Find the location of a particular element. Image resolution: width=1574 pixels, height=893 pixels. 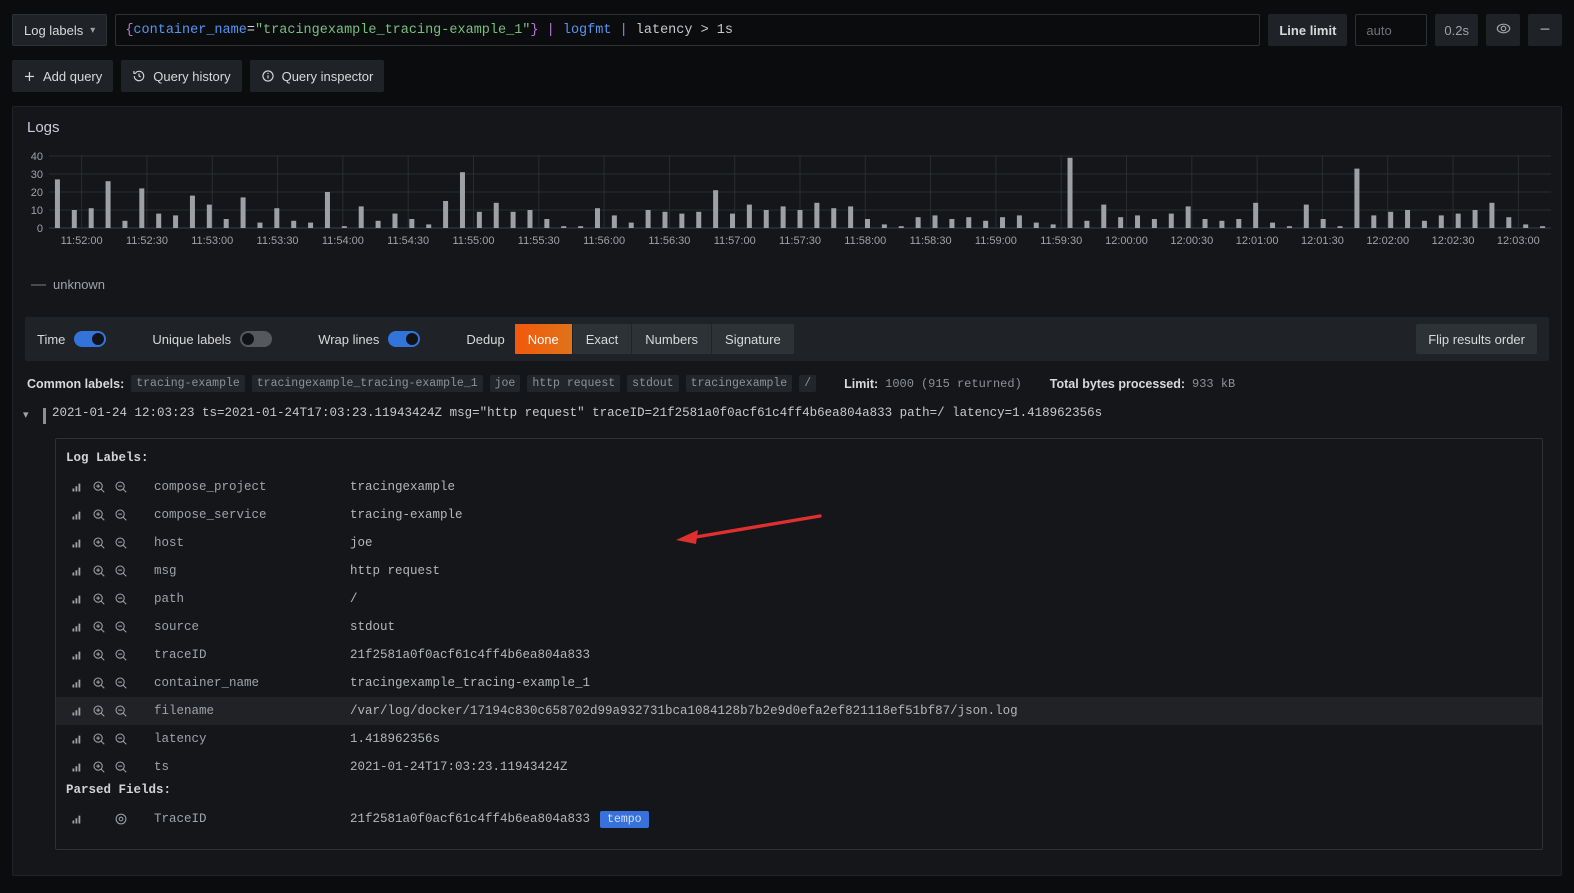

svg-text: 11:52:00 is located at coordinates (82, 241).